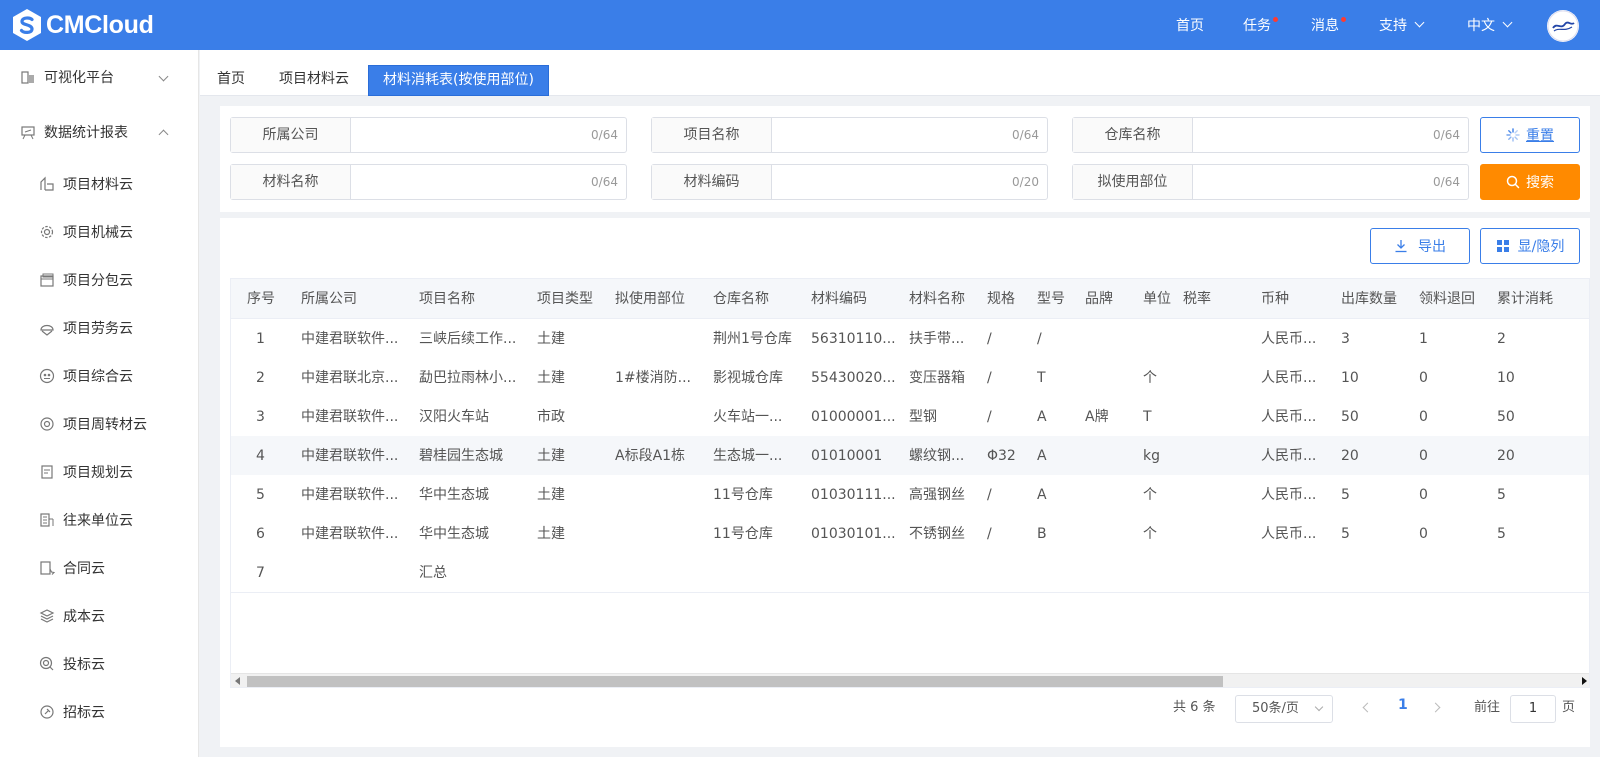 Image resolution: width=1600 pixels, height=757 pixels. Describe the element at coordinates (937, 299) in the screenshot. I see `column-header: 材料名称` at that location.